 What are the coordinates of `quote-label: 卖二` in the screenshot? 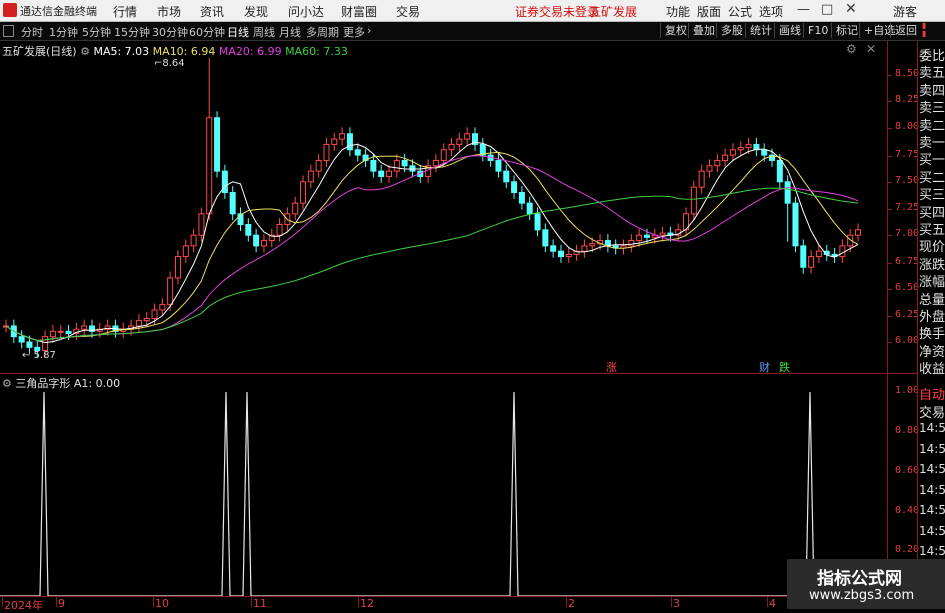 It's located at (932, 126).